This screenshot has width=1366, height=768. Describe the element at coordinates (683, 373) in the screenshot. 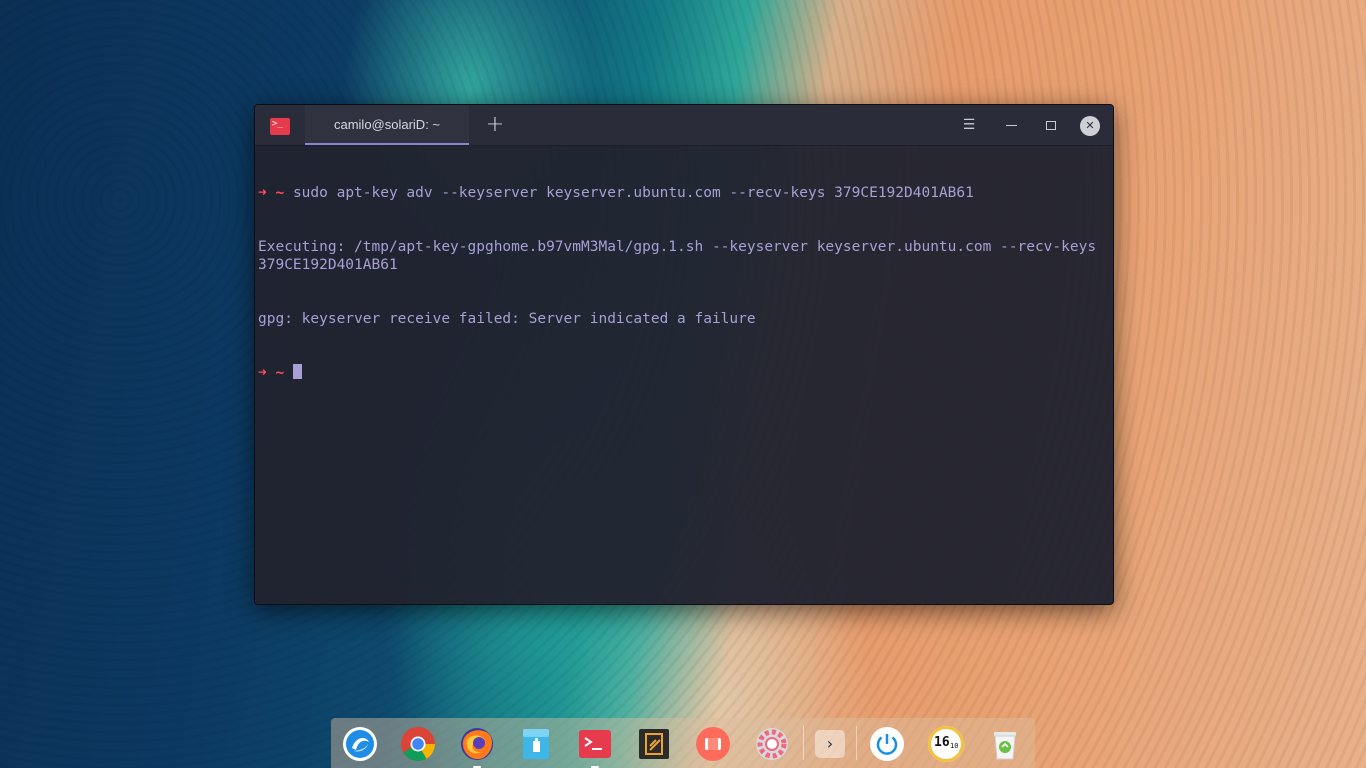

I see `prompt-line: ➜ ~` at that location.